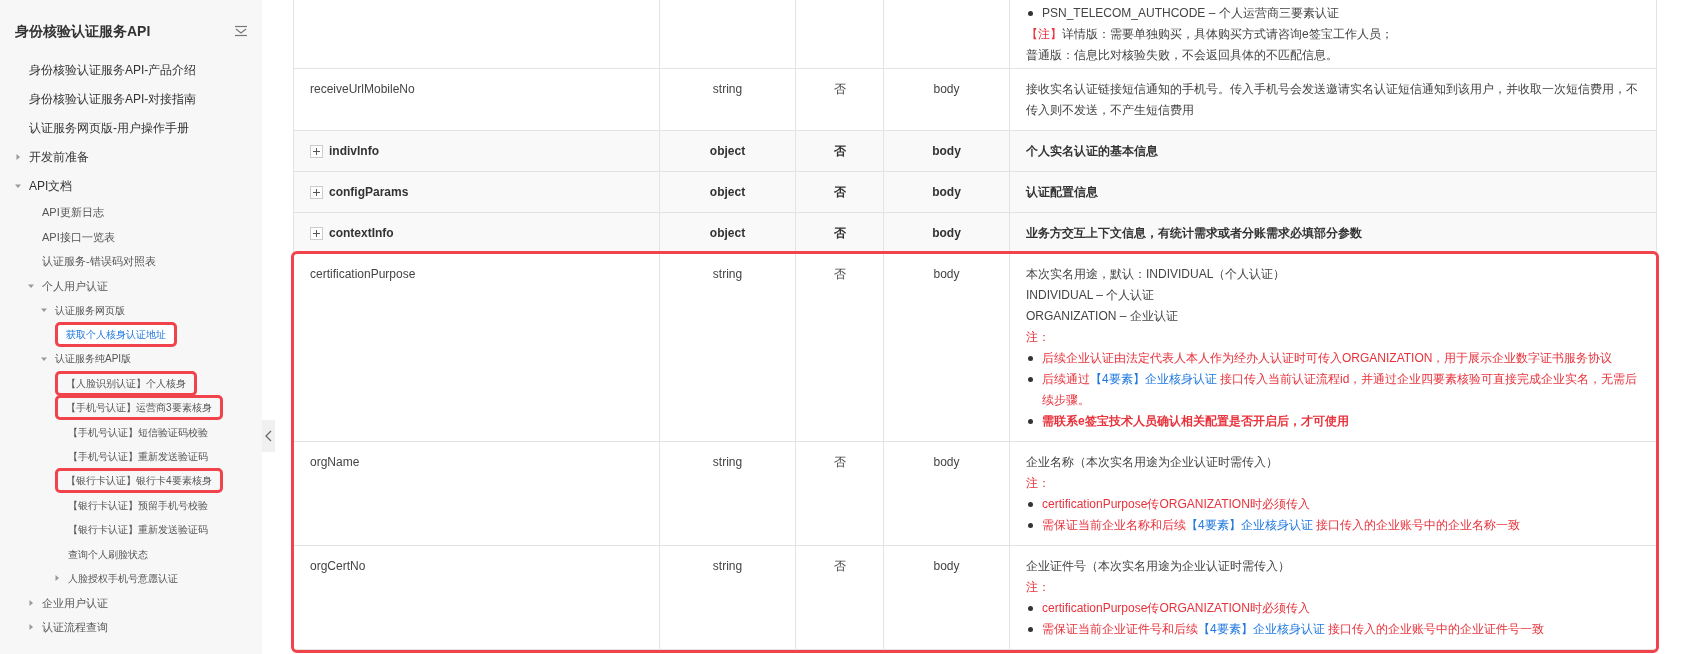 The width and height of the screenshot is (1682, 654). What do you see at coordinates (93, 359) in the screenshot?
I see `sidebar-item: 认证服务纯API版` at bounding box center [93, 359].